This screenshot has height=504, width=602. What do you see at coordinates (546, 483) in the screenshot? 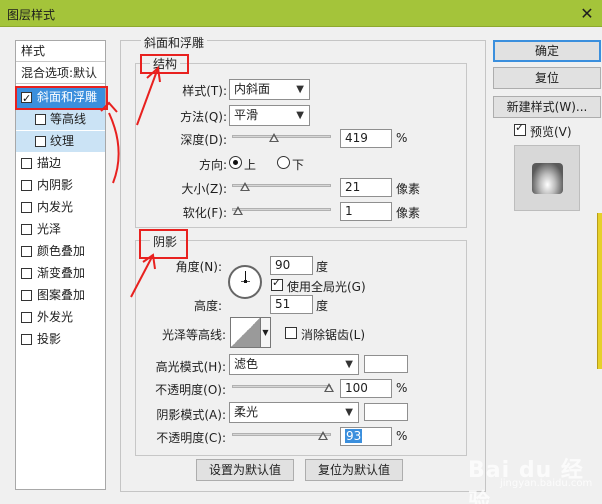
I see `watermark-url: jingyan.baidu.com` at bounding box center [546, 483].